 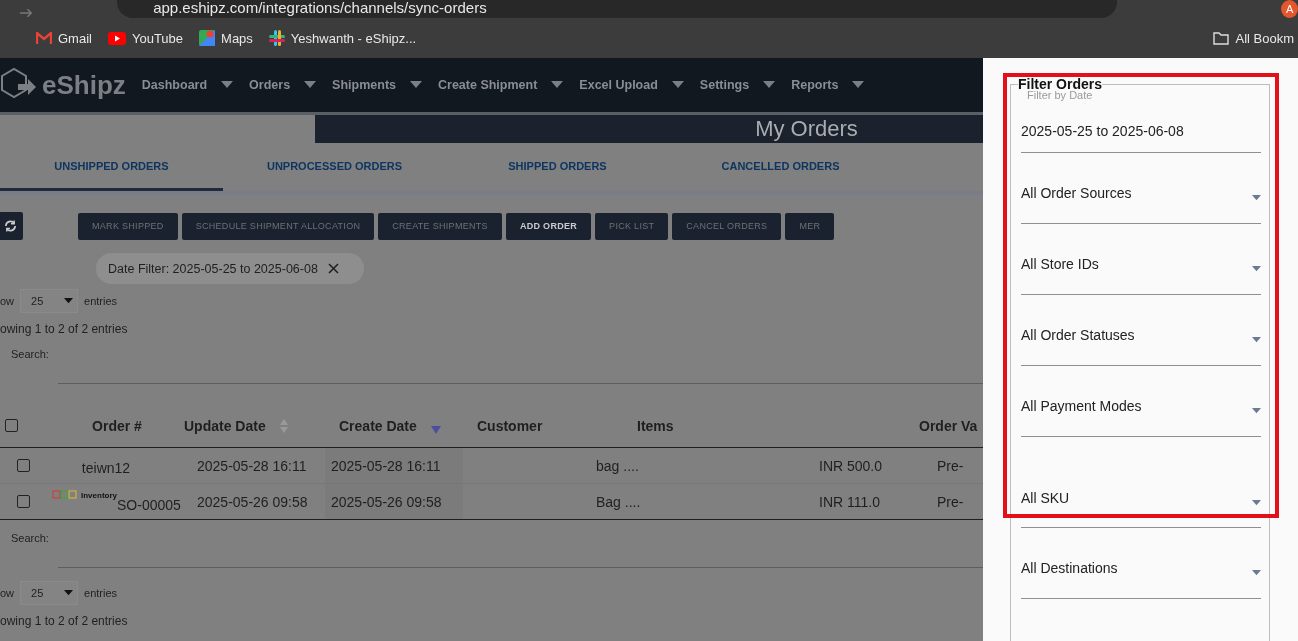 I want to click on page-title: My Orders, so click(x=649, y=129).